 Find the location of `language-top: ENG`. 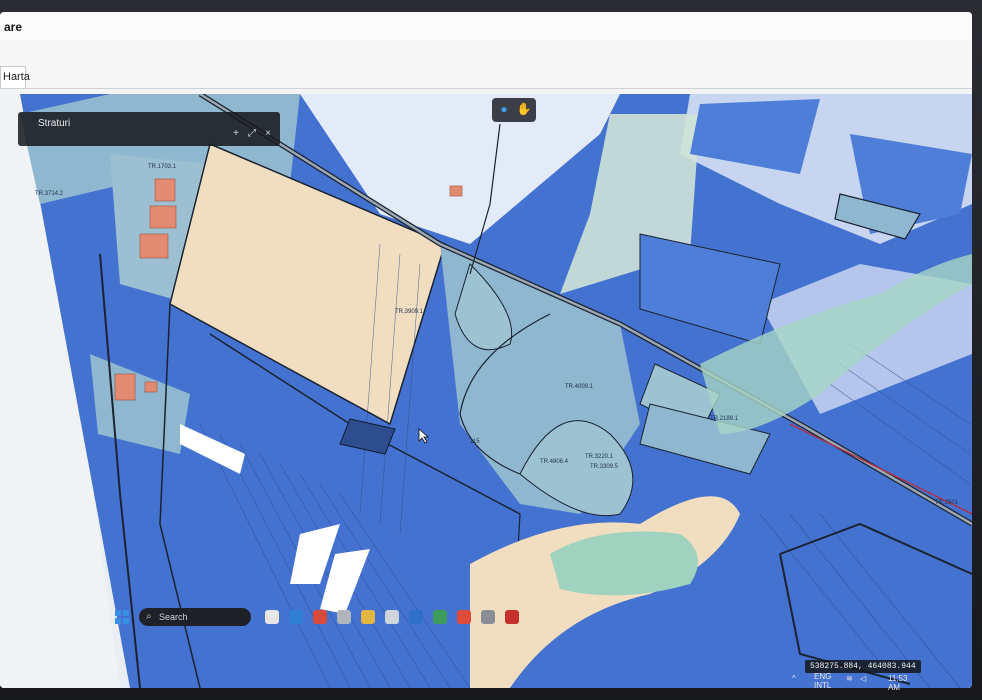

language-top: ENG is located at coordinates (823, 676).